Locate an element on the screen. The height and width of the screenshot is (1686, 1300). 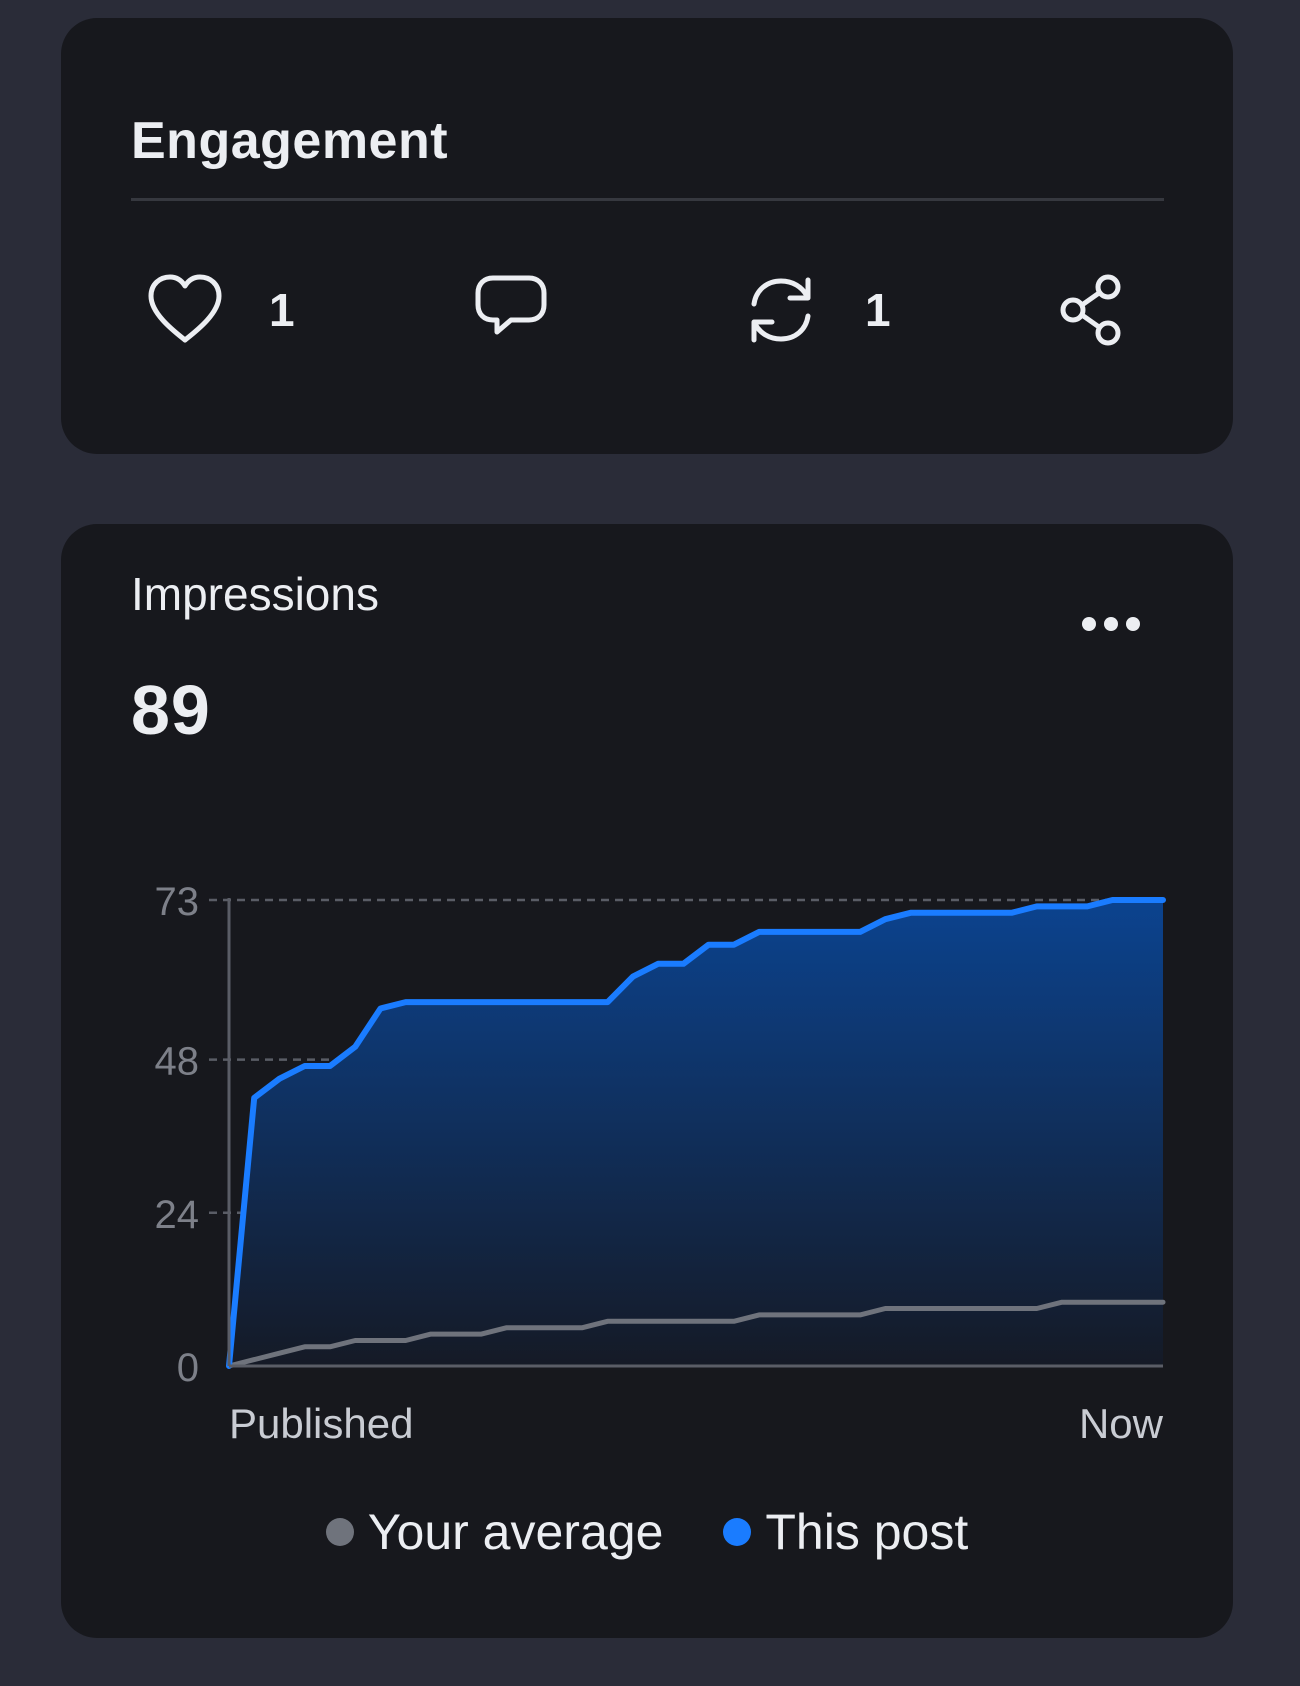
legend-dot-this-post is located at coordinates (737, 1532).